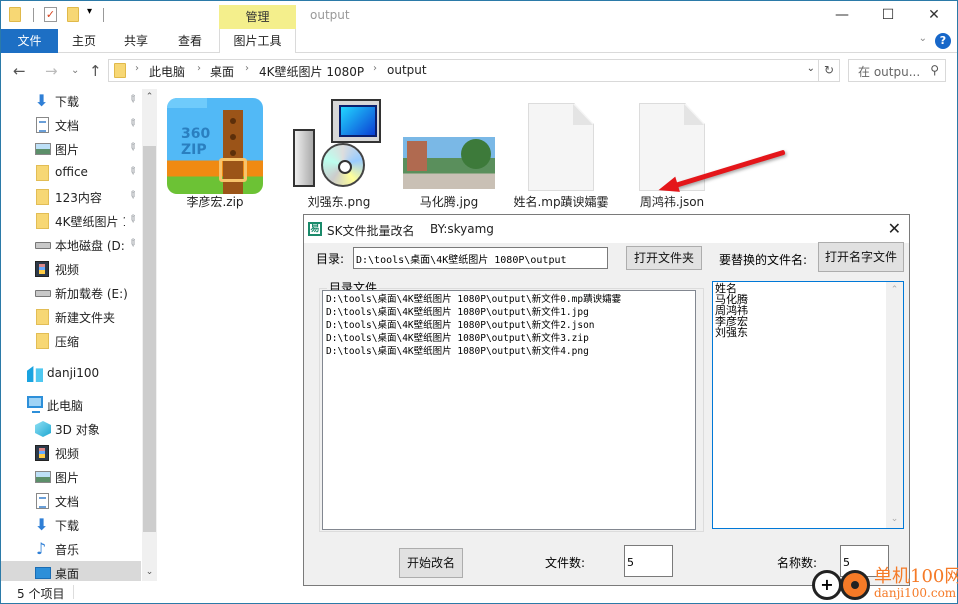 The width and height of the screenshot is (958, 604). Describe the element at coordinates (167, 71) in the screenshot. I see `breadcrumb-this-pc: 此电脑` at that location.